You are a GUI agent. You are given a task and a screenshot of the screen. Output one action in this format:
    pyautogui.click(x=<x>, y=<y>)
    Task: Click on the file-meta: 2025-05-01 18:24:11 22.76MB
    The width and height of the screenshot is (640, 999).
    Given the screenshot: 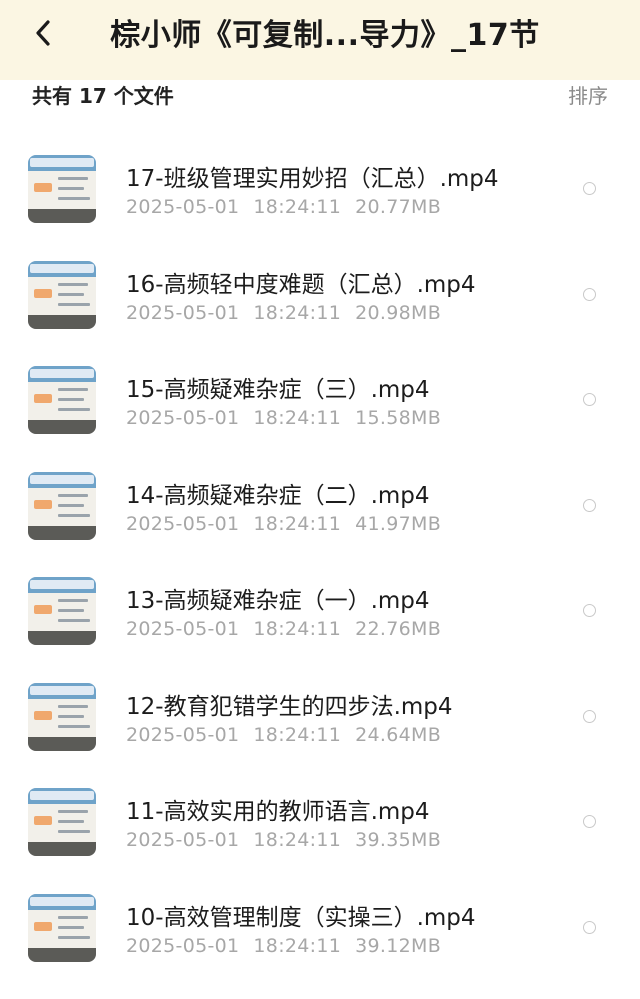 What is the action you would take?
    pyautogui.click(x=283, y=629)
    